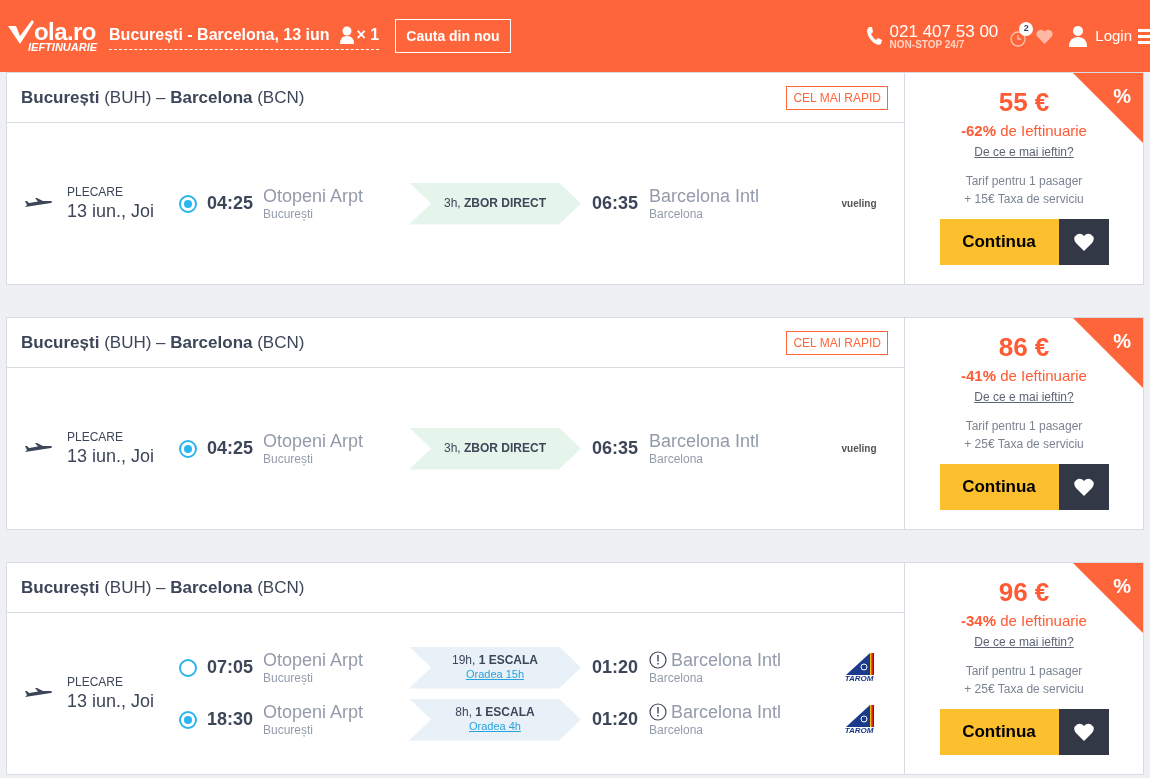  What do you see at coordinates (1024, 621) in the screenshot?
I see `discount-text: -34% de Ieftinuarie` at bounding box center [1024, 621].